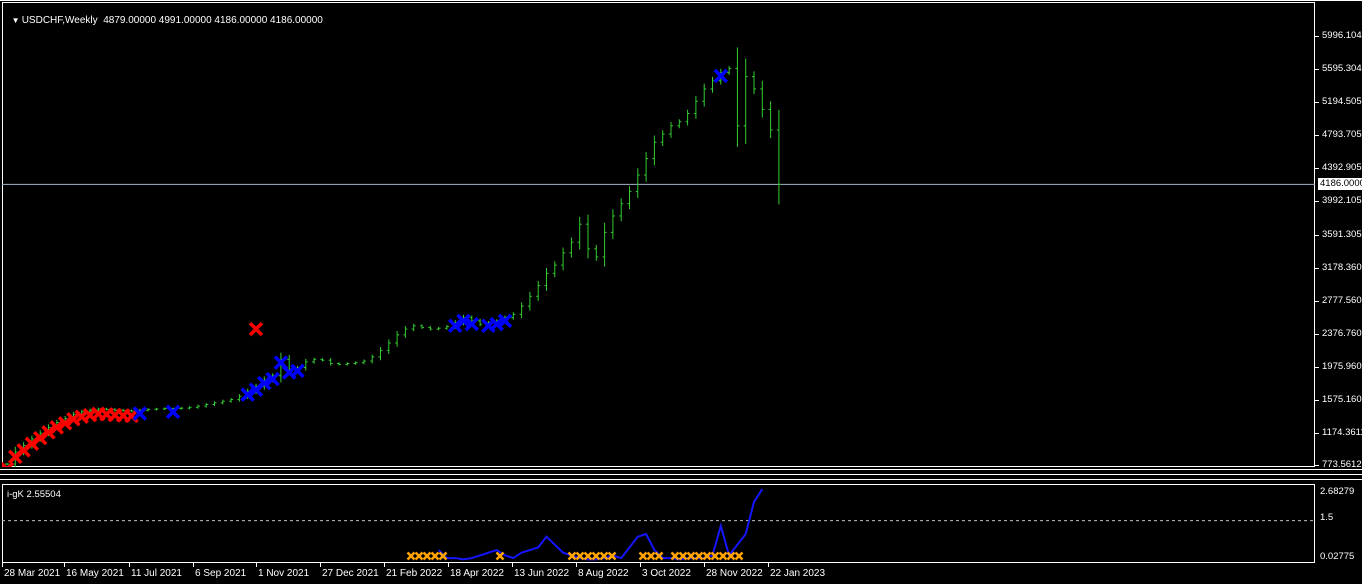  Describe the element at coordinates (666, 573) in the screenshot. I see `time-axis-label: 3 Oct 2022` at that location.